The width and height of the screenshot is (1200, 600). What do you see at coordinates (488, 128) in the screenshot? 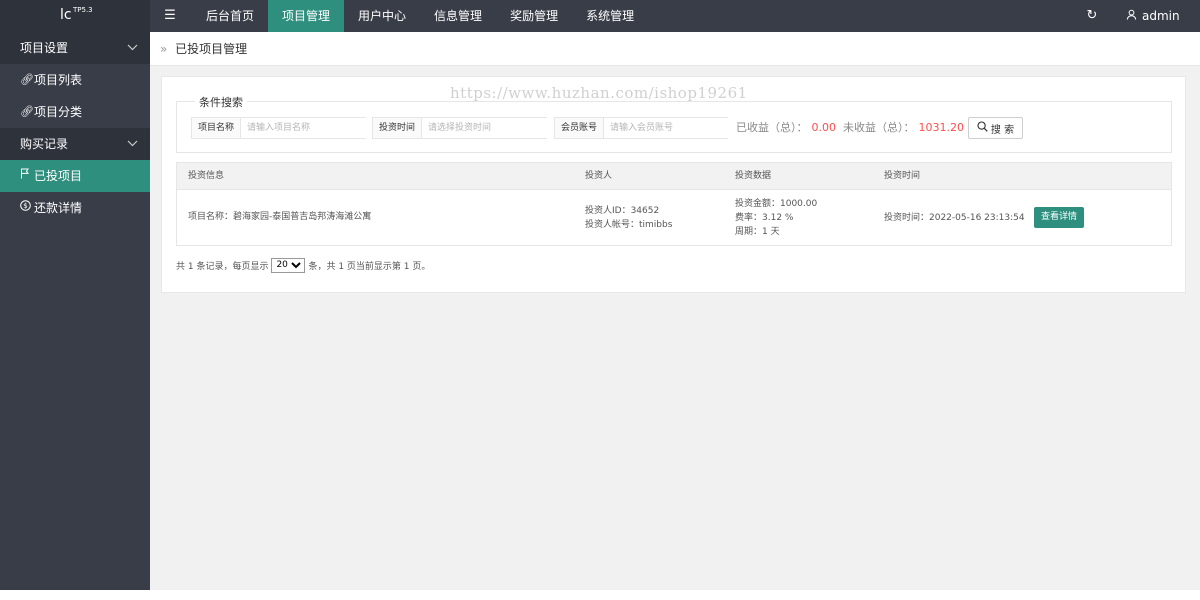
I see `investment-time-input` at bounding box center [488, 128].